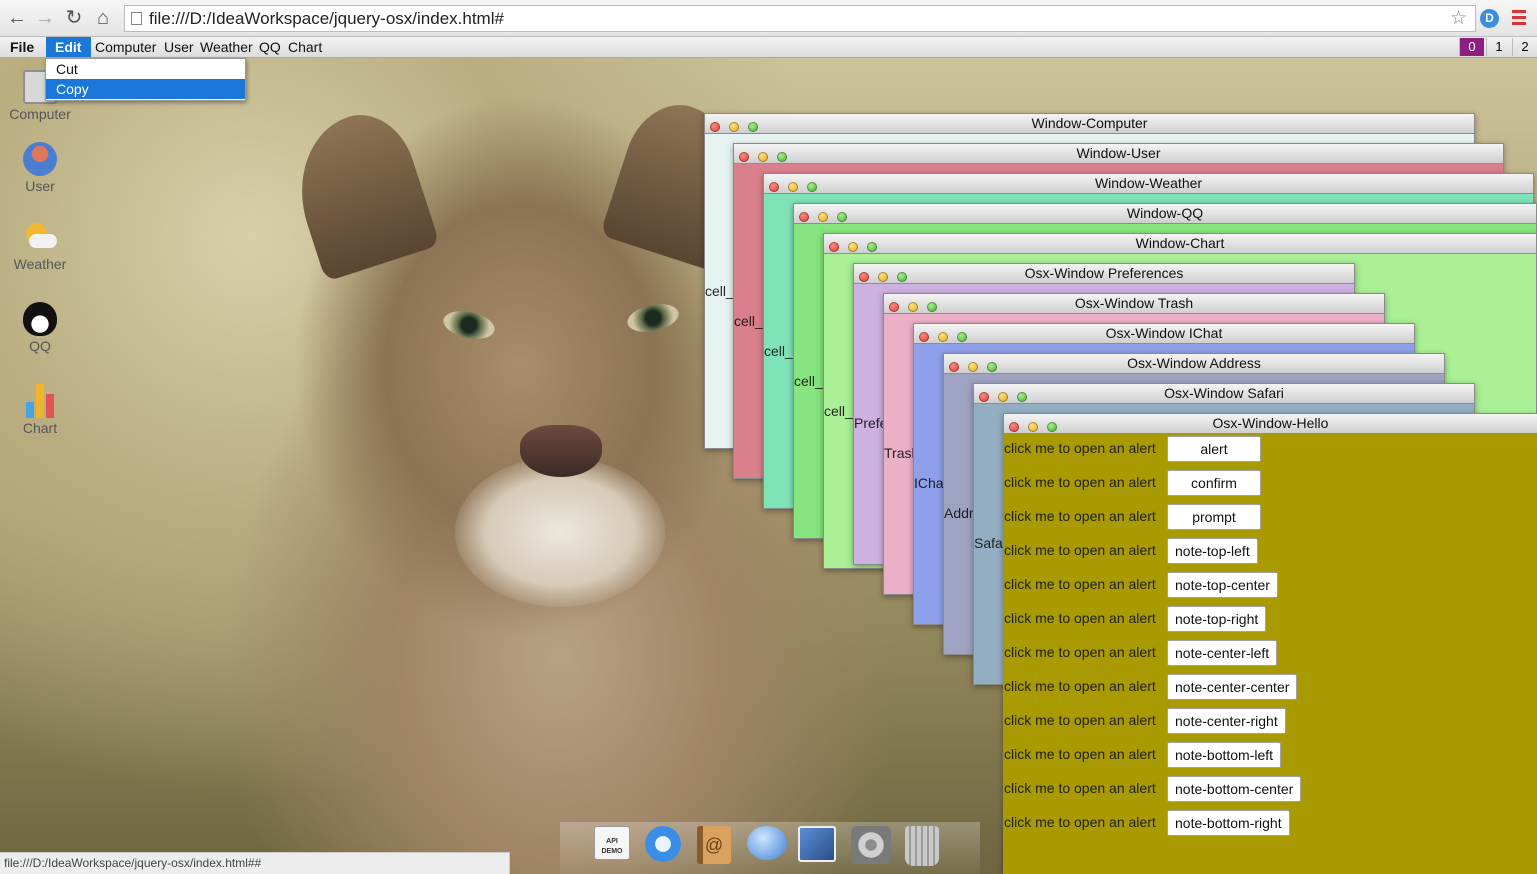 The image size is (1537, 874). Describe the element at coordinates (145, 89) in the screenshot. I see `menu-item-copy: Copy` at that location.